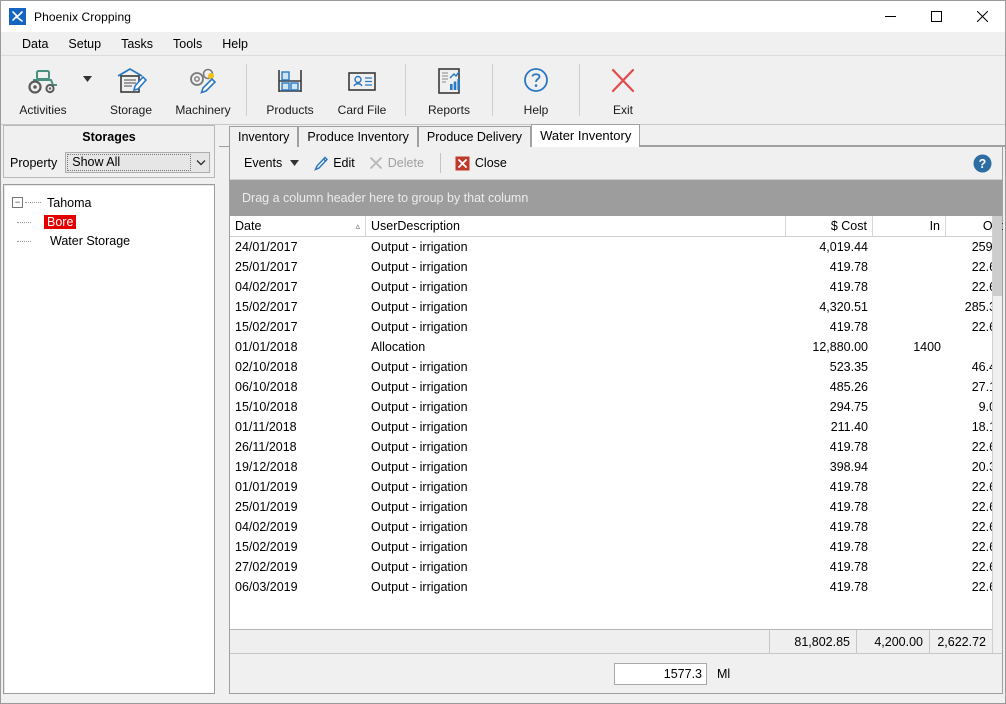 The width and height of the screenshot is (1006, 704). I want to click on delete-button: Delete, so click(396, 163).